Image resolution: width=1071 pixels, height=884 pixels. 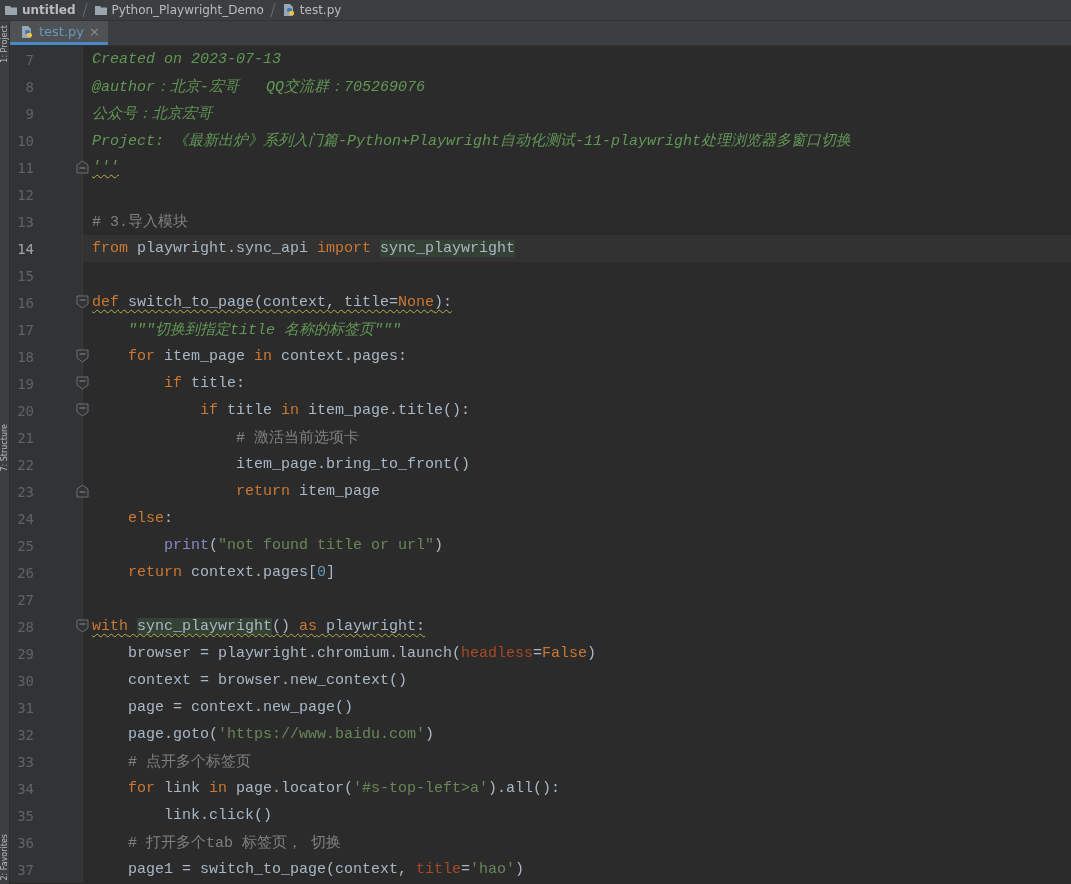 I want to click on code-line: def switch_to_page(context, title=None):, so click(x=272, y=302).